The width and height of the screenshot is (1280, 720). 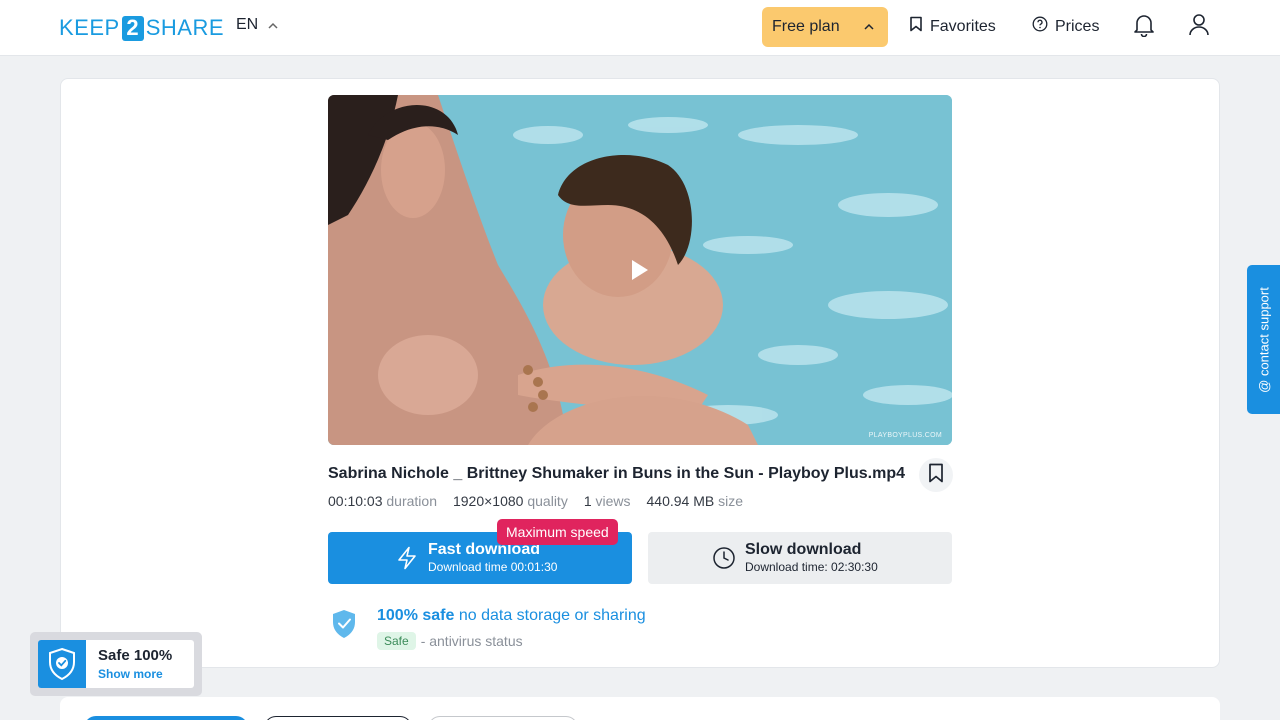 I want to click on language-label: EN, so click(x=247, y=24).